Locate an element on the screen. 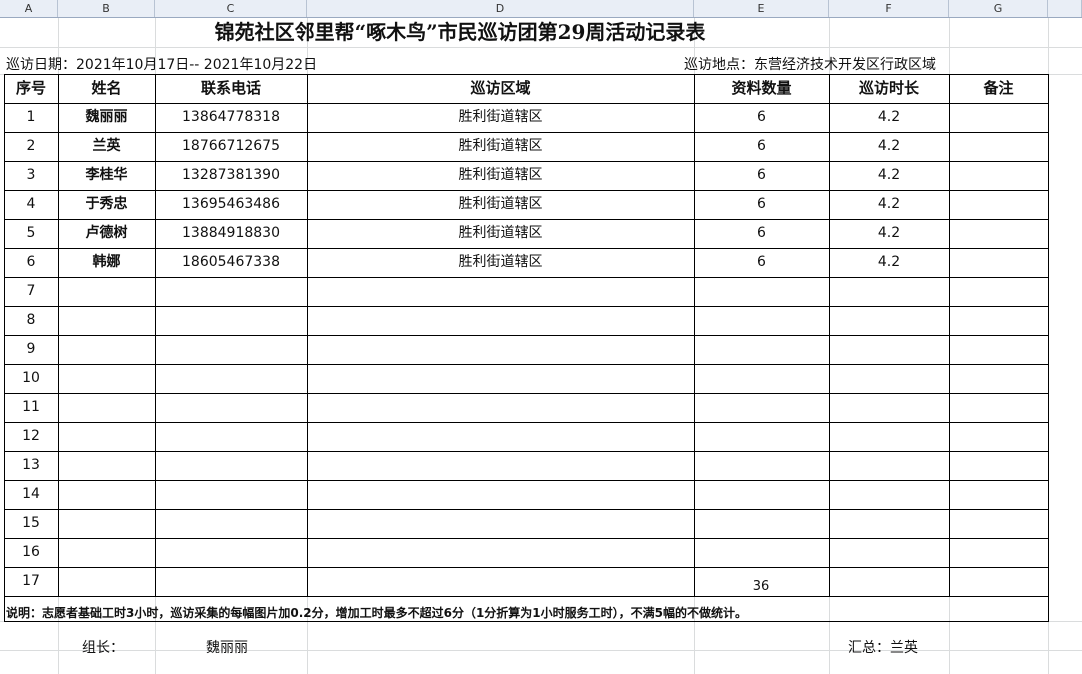 The image size is (1082, 674). volunteer-name: 兰英 is located at coordinates (106, 146).